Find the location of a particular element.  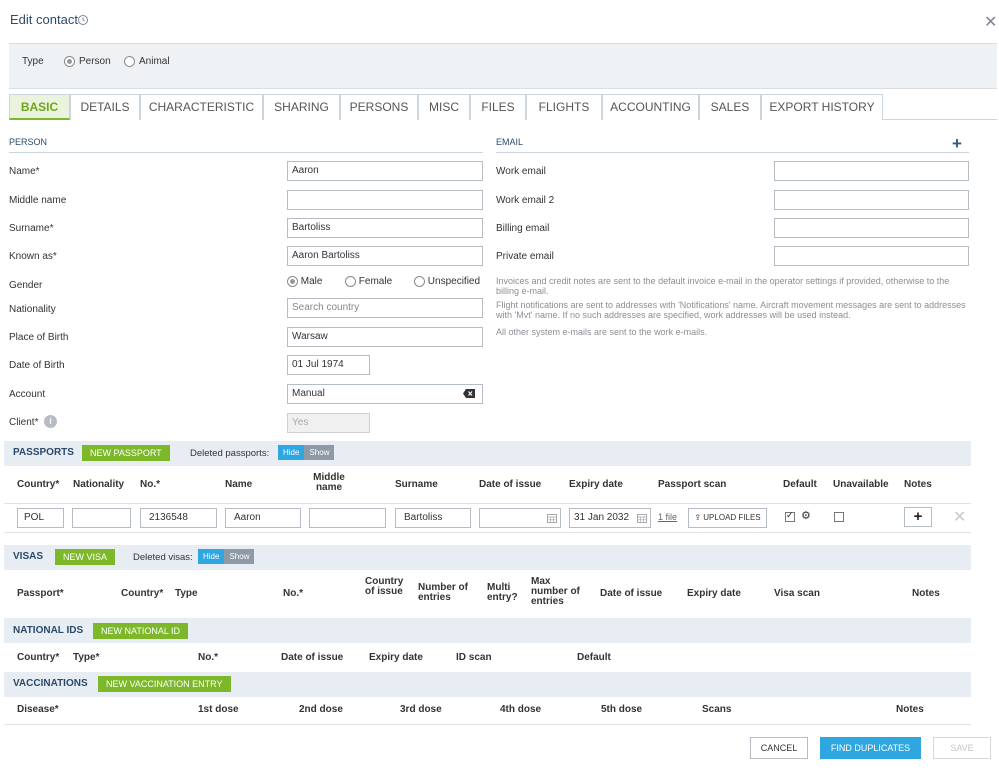

gear-icon: ⚙ is located at coordinates (806, 515).